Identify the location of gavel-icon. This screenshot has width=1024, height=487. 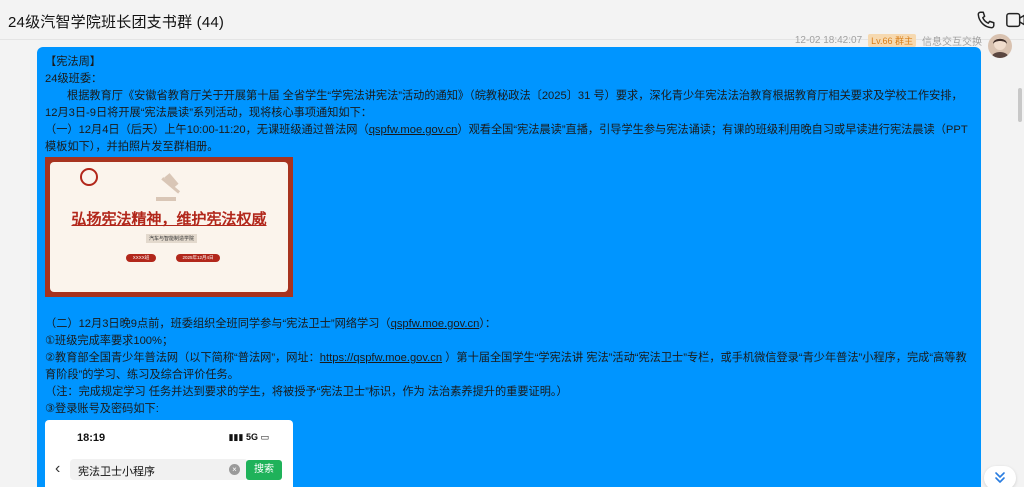
(168, 187).